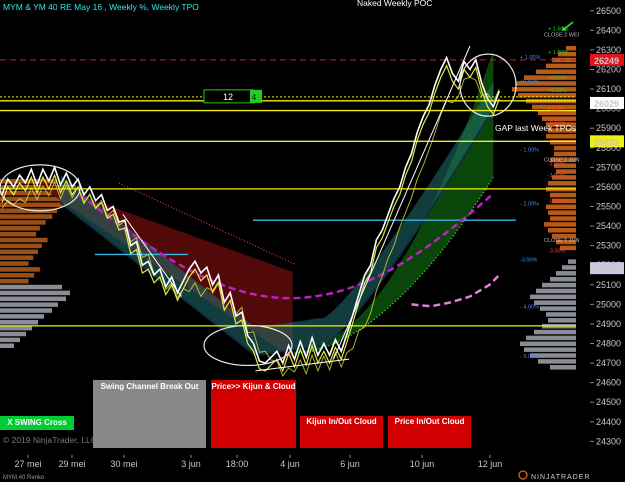 The height and width of the screenshot is (482, 625). I want to click on price-badge-label: 26029, so click(606, 104).